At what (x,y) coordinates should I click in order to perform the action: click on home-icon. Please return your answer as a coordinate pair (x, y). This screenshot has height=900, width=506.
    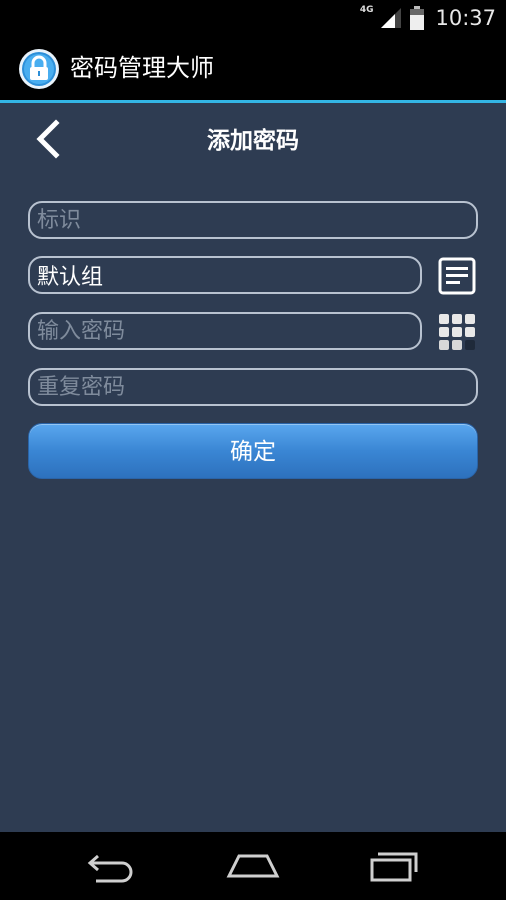
    Looking at the image, I should click on (253, 866).